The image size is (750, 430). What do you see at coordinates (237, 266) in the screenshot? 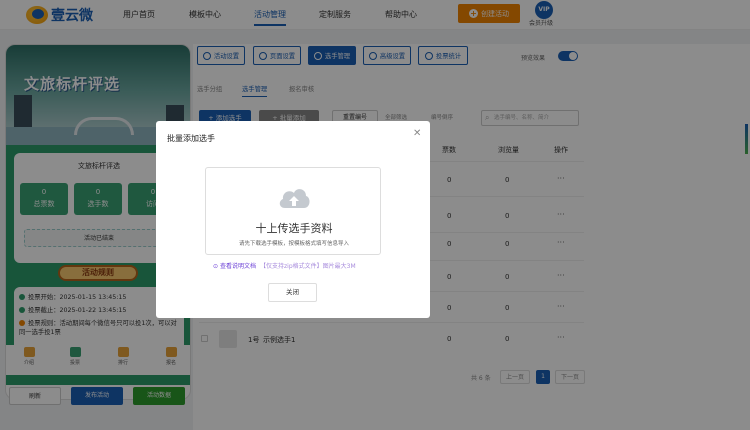
I see `doc-link-text: 查看说明文档` at bounding box center [237, 266].